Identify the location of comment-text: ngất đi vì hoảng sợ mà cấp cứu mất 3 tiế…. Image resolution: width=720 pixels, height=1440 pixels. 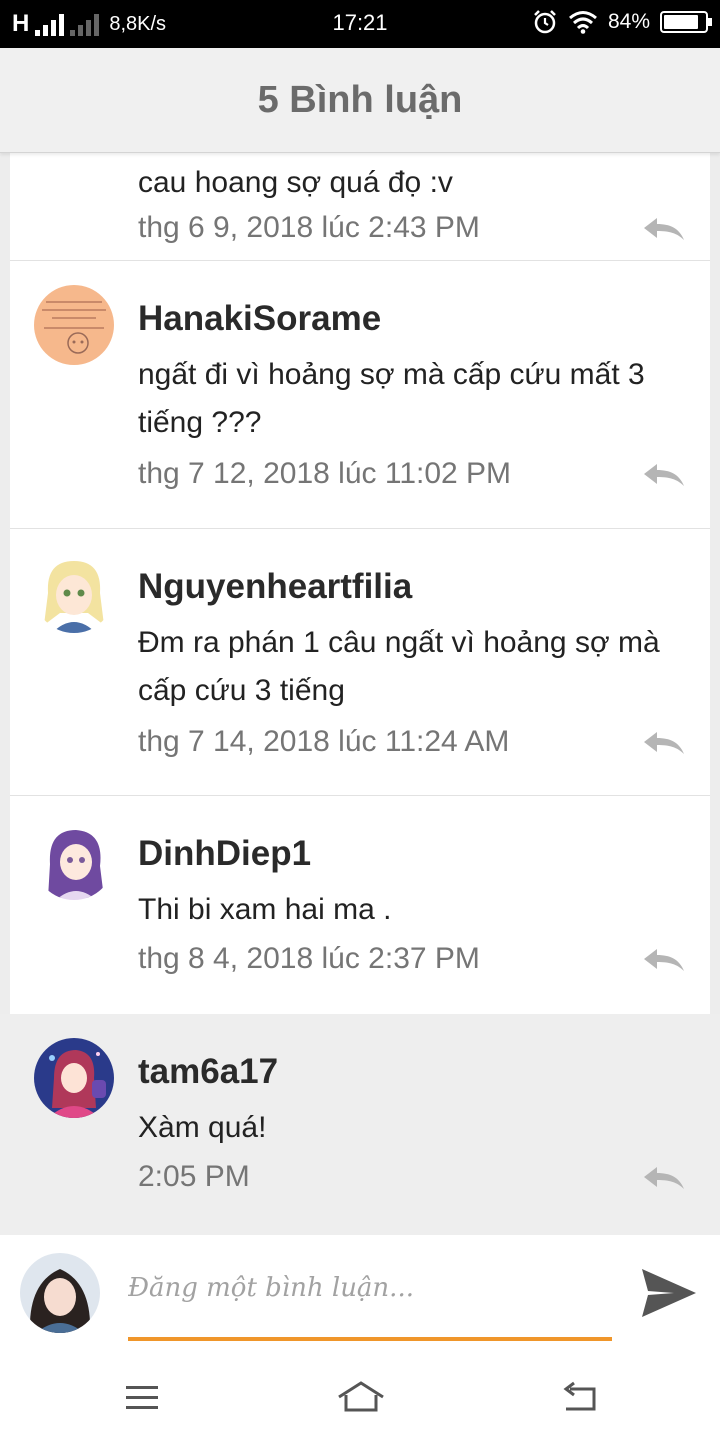
(391, 398).